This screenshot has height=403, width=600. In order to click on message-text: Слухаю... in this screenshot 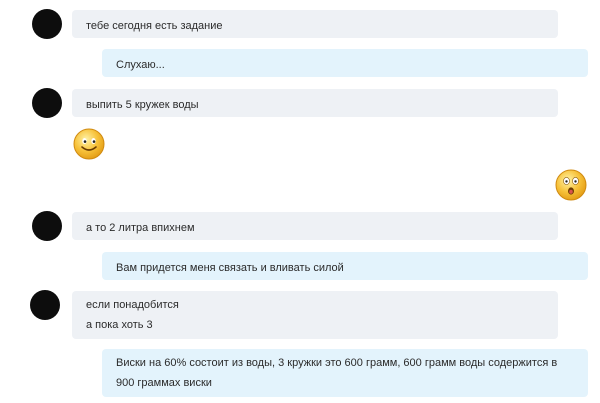, I will do `click(140, 65)`.